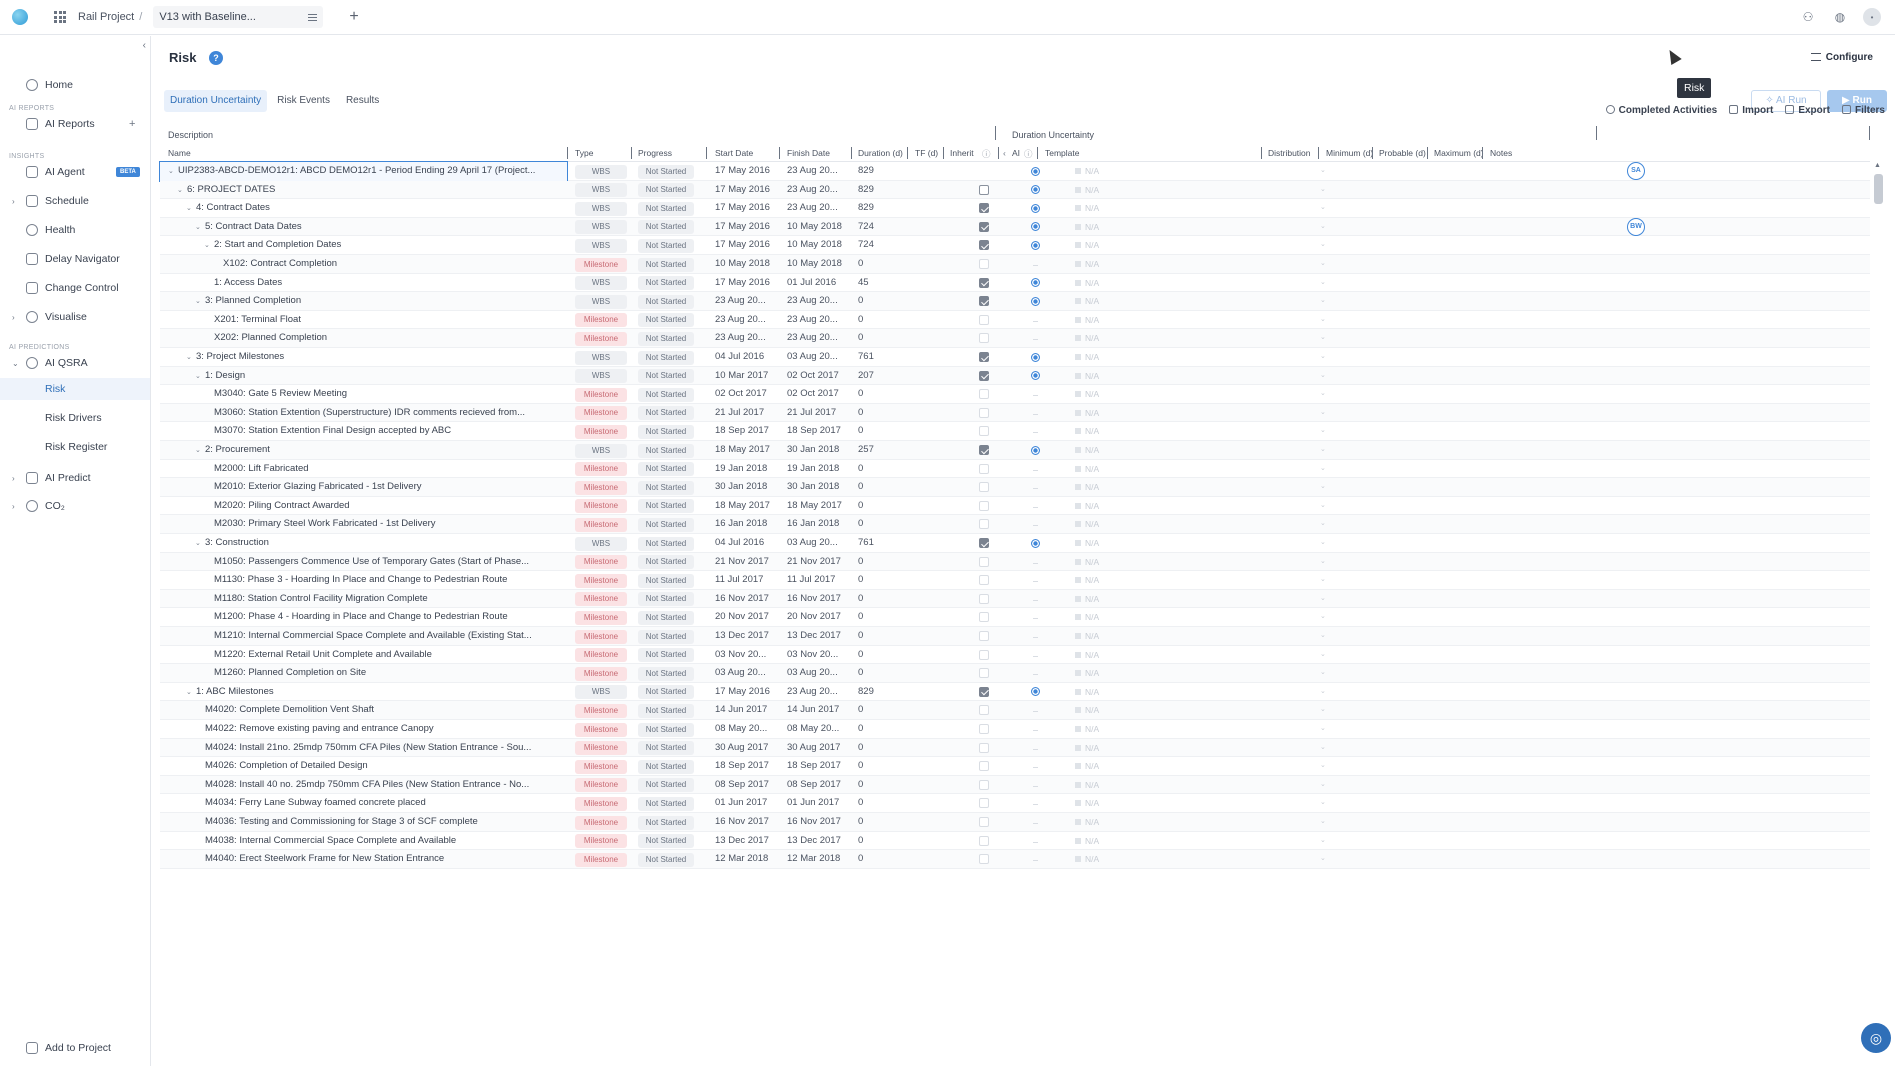 This screenshot has width=1895, height=1066. Describe the element at coordinates (363, 301) in the screenshot. I see `row-name-cell: ⌄ 3: Planned Completion` at that location.